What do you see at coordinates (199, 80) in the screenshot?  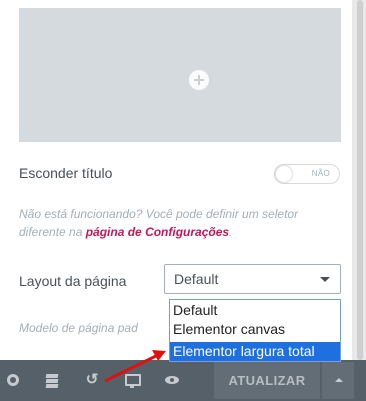 I see `add-image-icon` at bounding box center [199, 80].